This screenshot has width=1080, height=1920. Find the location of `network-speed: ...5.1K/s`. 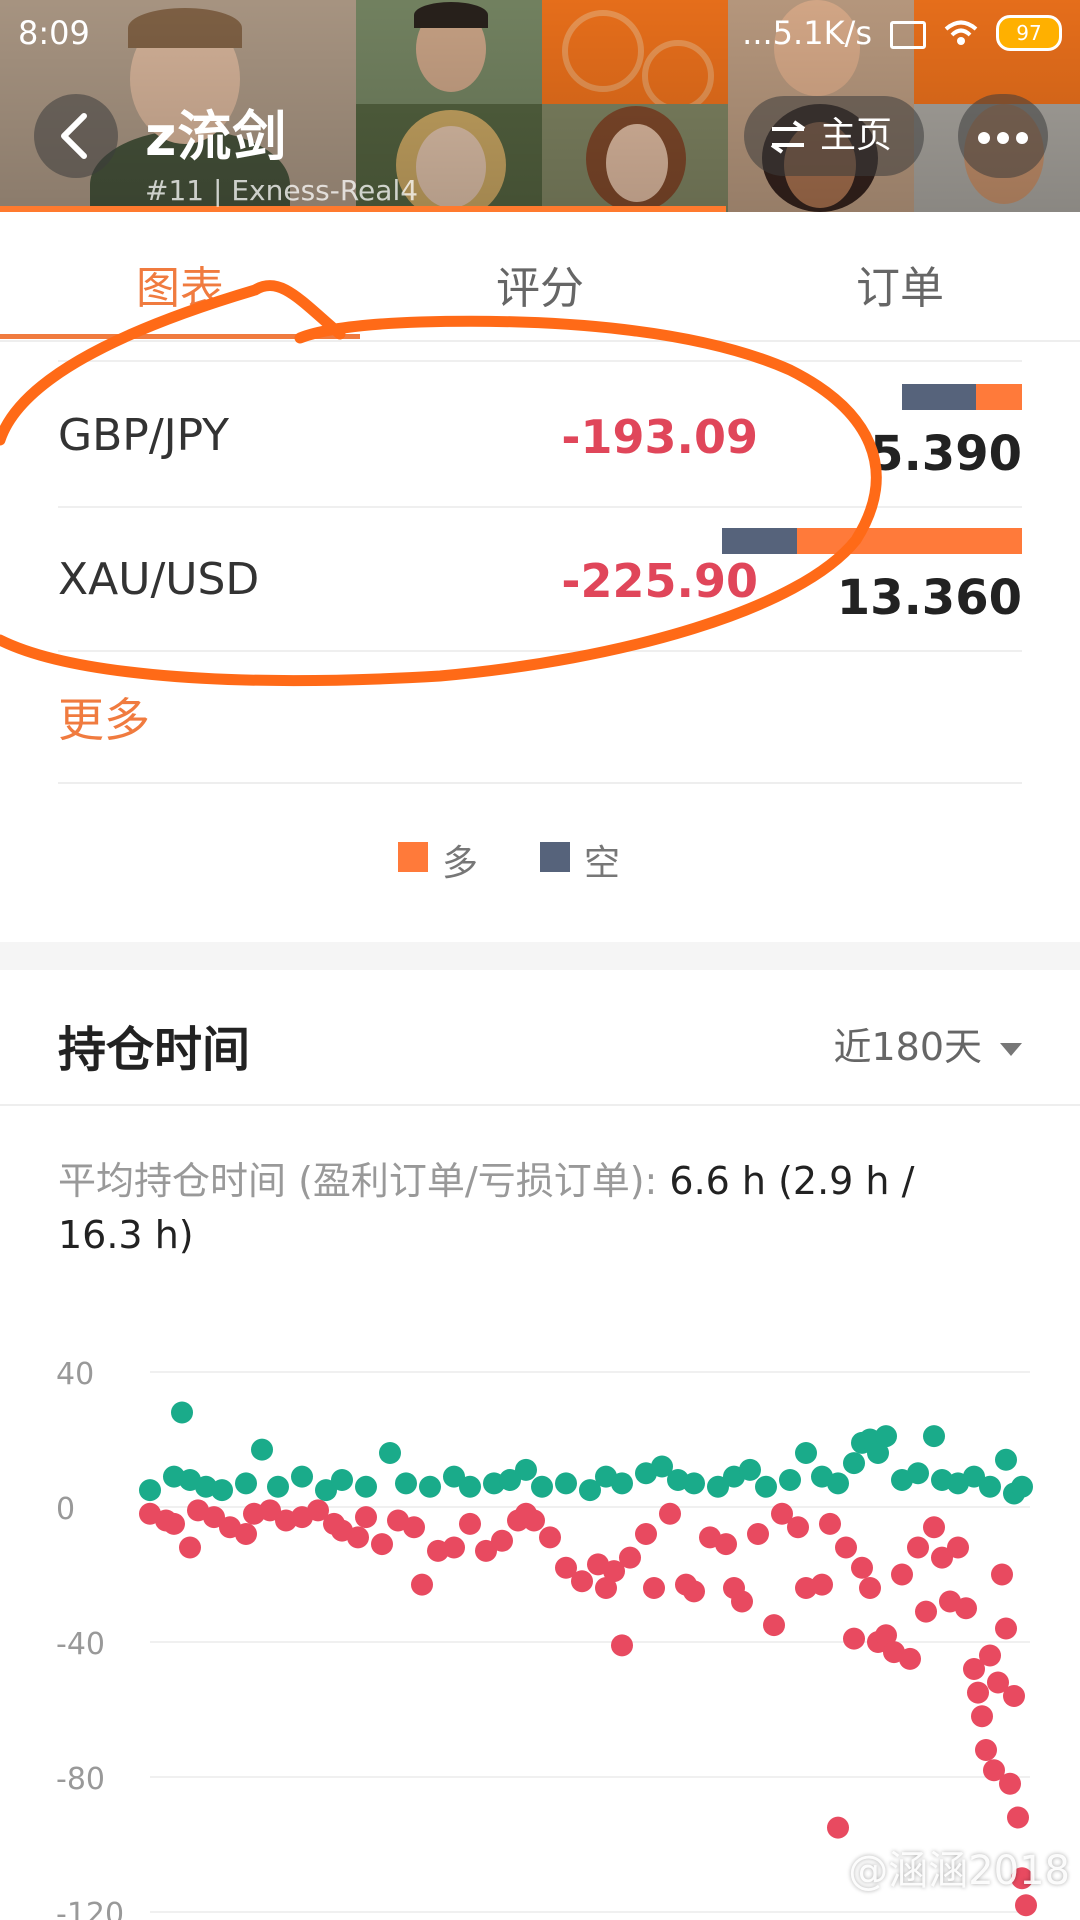

network-speed: ...5.1K/s is located at coordinates (807, 33).